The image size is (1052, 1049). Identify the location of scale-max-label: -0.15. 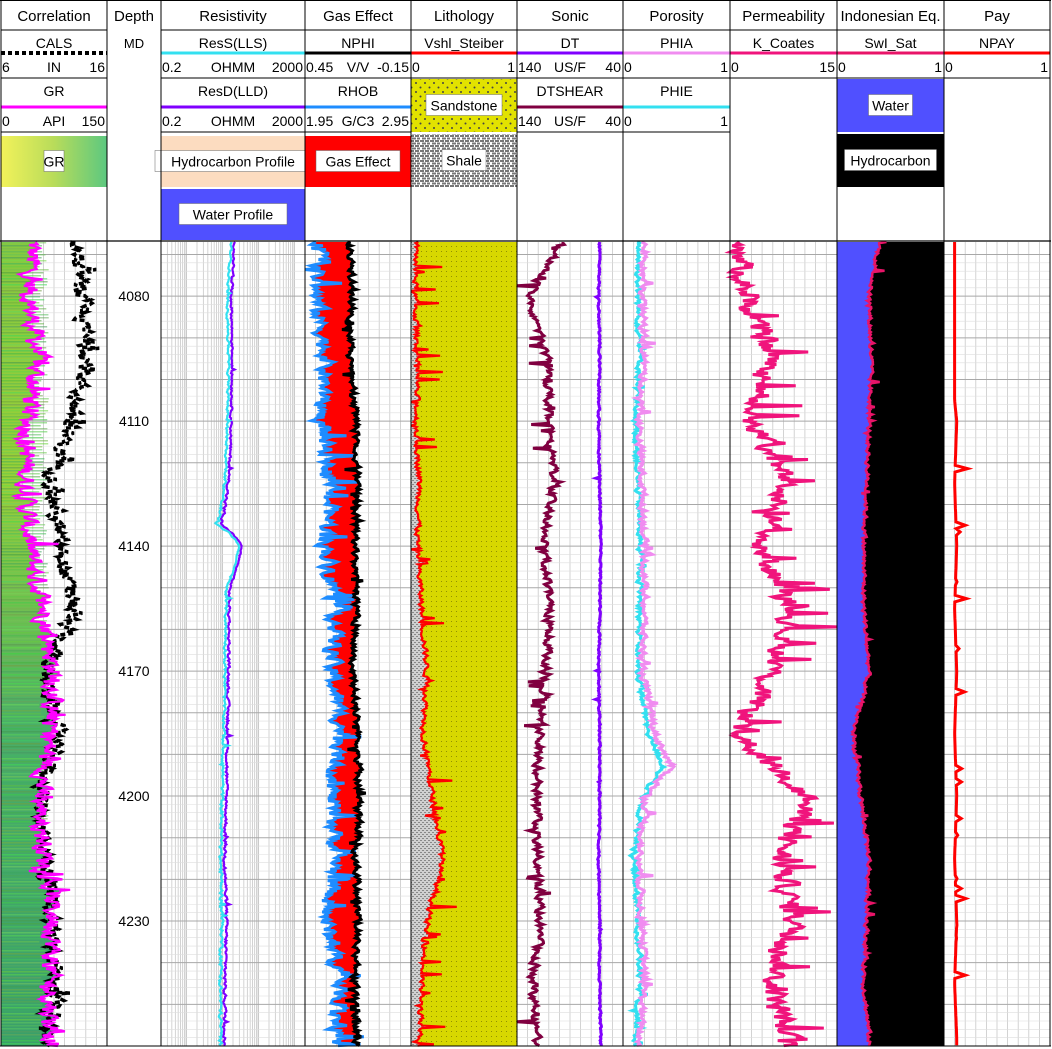
(393, 67).